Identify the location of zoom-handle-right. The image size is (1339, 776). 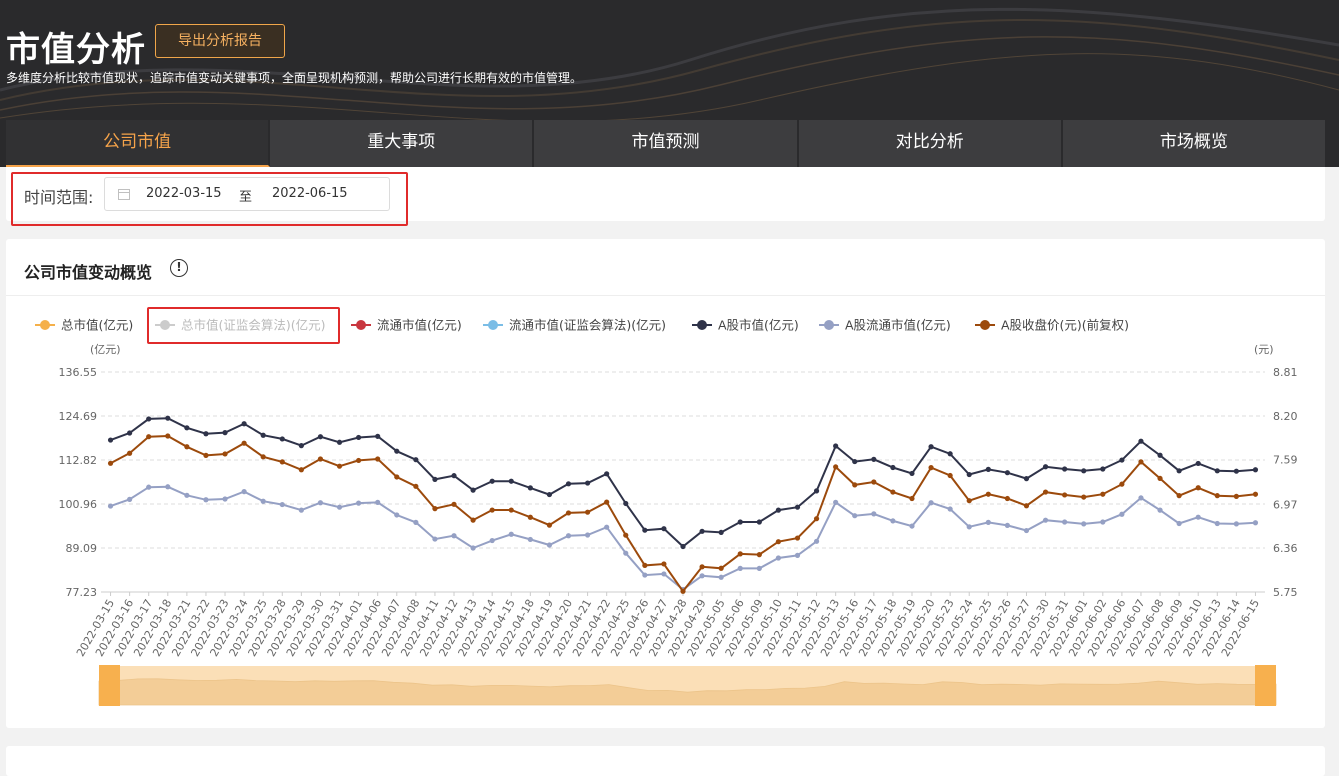
(1265, 685).